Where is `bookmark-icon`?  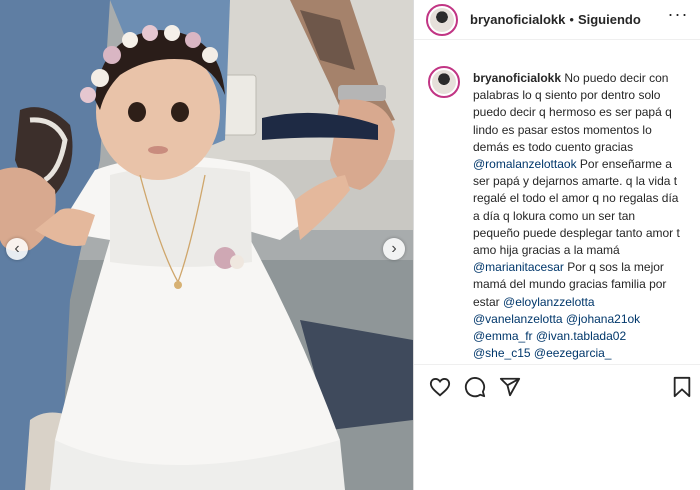 bookmark-icon is located at coordinates (682, 387).